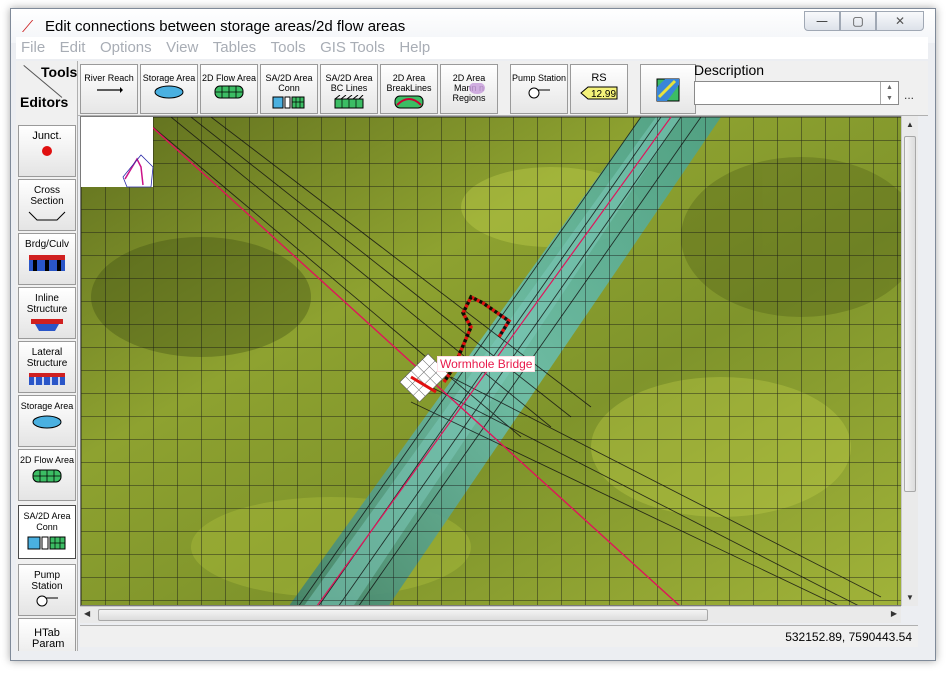 This screenshot has height=684, width=947. I want to click on close-button: ✕, so click(900, 21).